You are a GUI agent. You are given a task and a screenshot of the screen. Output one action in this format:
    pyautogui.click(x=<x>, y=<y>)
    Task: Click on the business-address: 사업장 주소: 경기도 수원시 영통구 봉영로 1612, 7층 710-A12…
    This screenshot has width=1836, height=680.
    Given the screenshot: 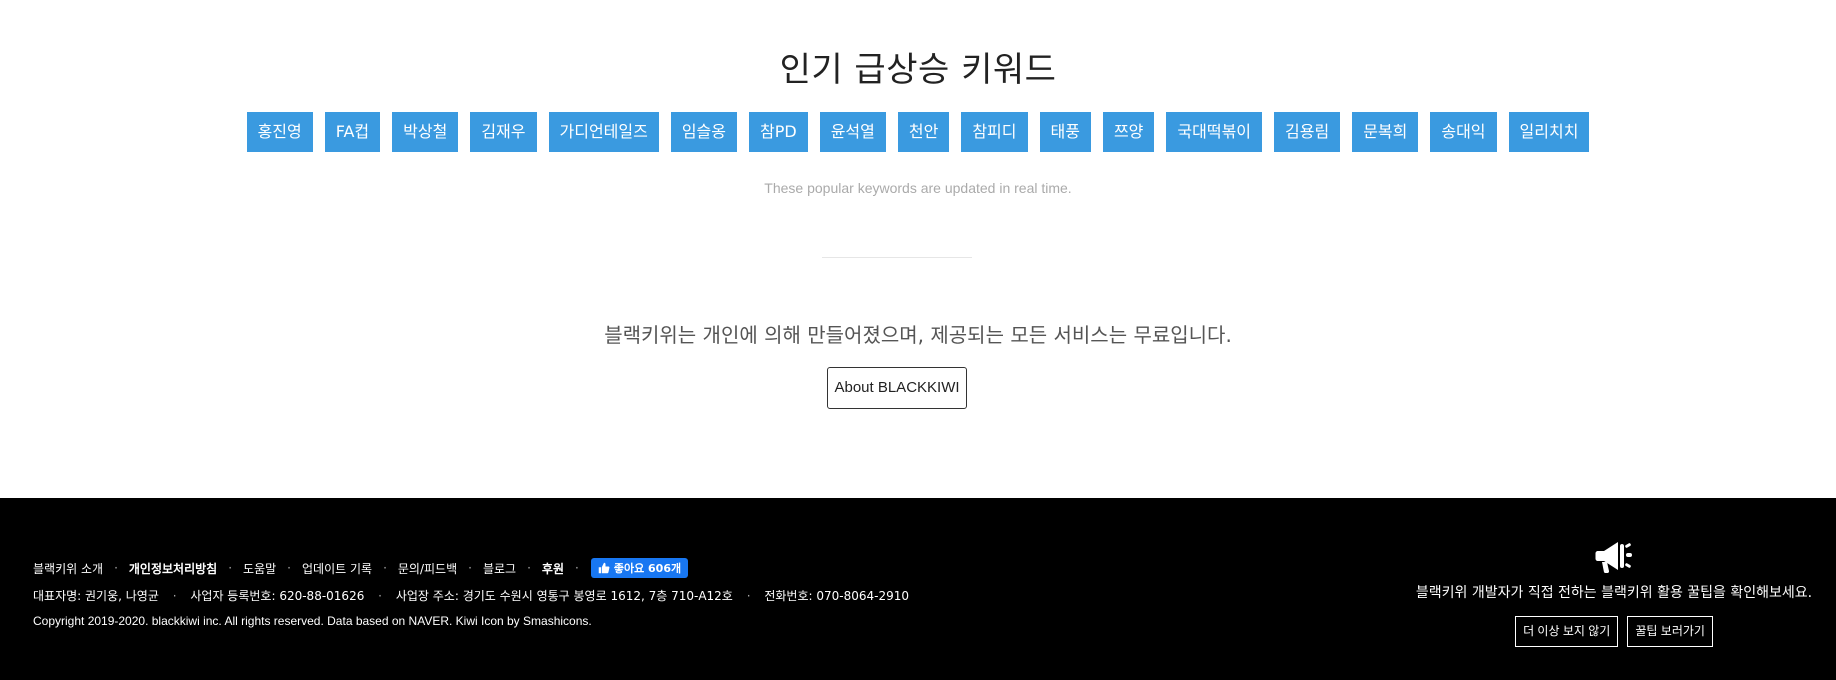 What is the action you would take?
    pyautogui.click(x=564, y=596)
    